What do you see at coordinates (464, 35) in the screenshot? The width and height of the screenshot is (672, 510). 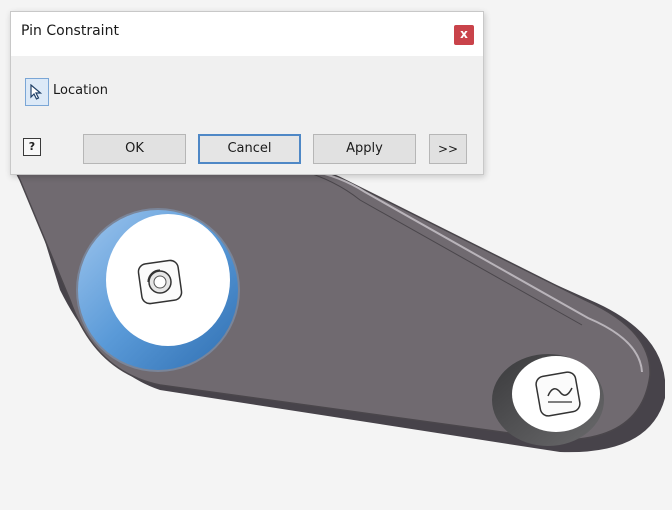 I see `close-button: x` at bounding box center [464, 35].